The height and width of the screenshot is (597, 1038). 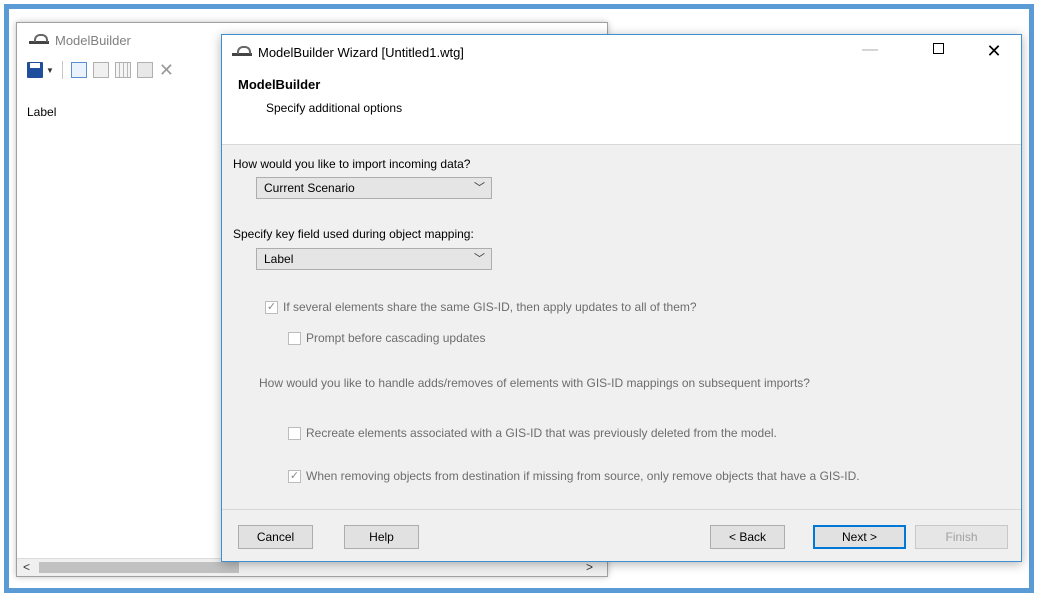 What do you see at coordinates (374, 188) in the screenshot?
I see `import-scenario-dropdown: Current Scenario ﹀` at bounding box center [374, 188].